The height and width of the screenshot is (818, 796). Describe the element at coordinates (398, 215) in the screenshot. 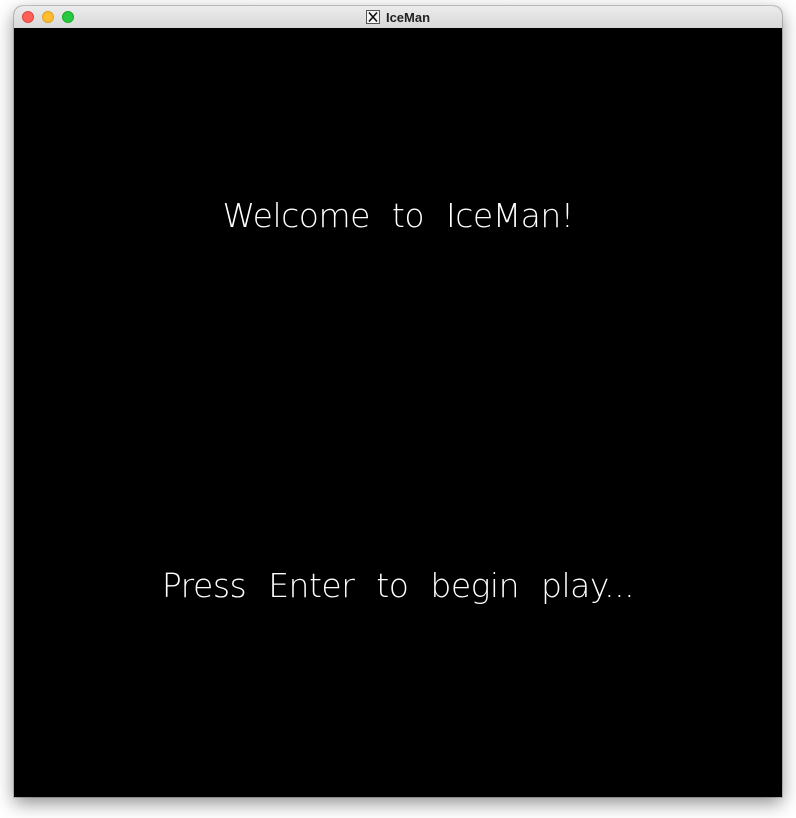

I see `welcome-text: Welcome to IceMan!` at that location.